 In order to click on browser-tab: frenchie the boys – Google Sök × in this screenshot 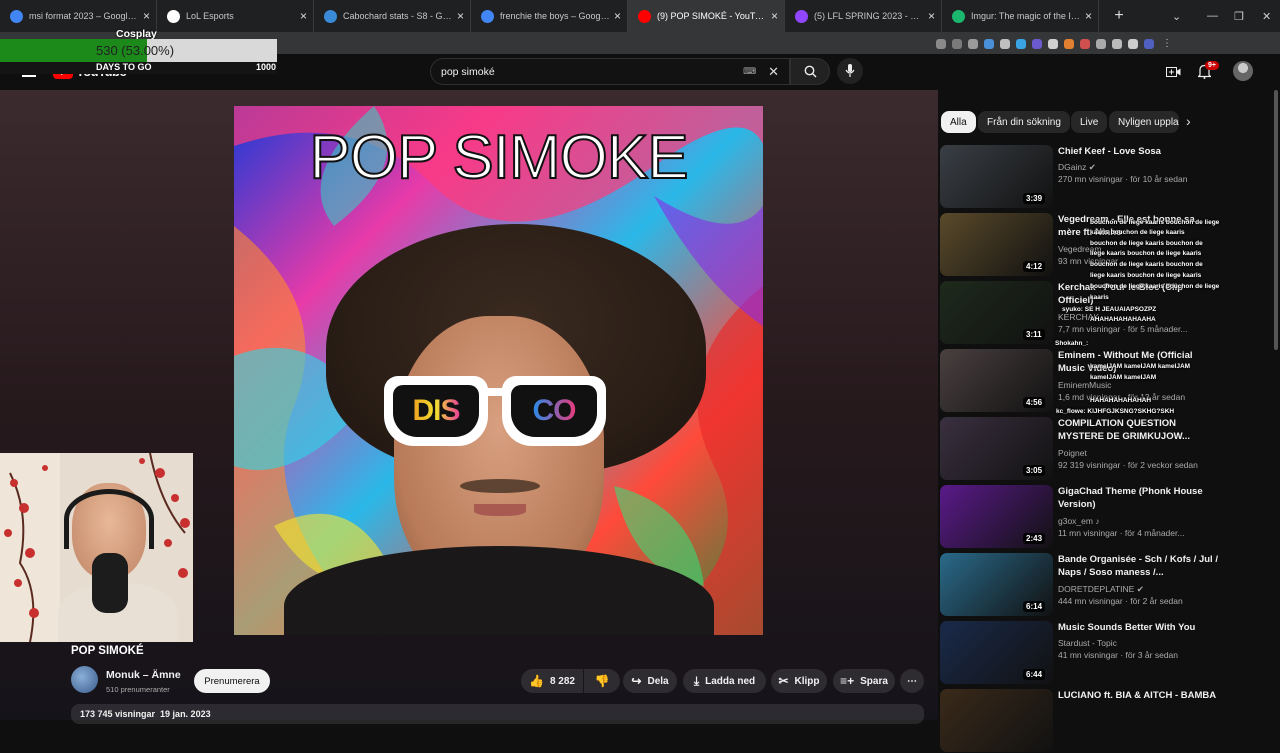, I will do `click(549, 16)`.